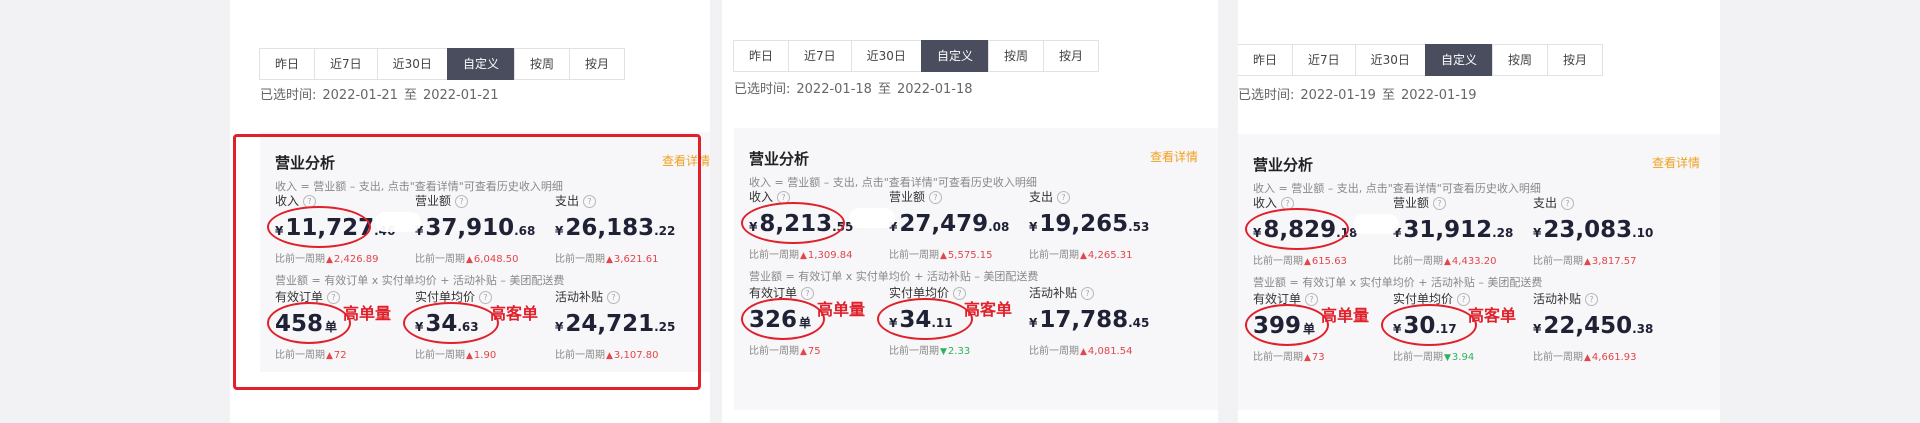 Image resolution: width=1920 pixels, height=423 pixels. Describe the element at coordinates (819, 196) in the screenshot. I see `metric-label: 收入?` at that location.